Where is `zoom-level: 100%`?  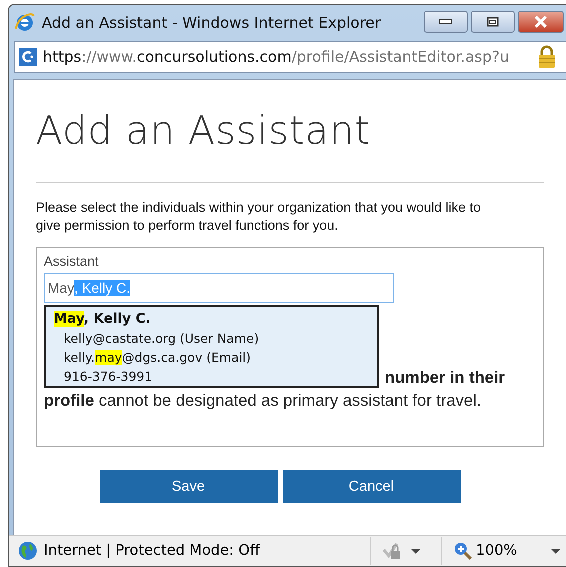
zoom-level: 100% is located at coordinates (497, 551).